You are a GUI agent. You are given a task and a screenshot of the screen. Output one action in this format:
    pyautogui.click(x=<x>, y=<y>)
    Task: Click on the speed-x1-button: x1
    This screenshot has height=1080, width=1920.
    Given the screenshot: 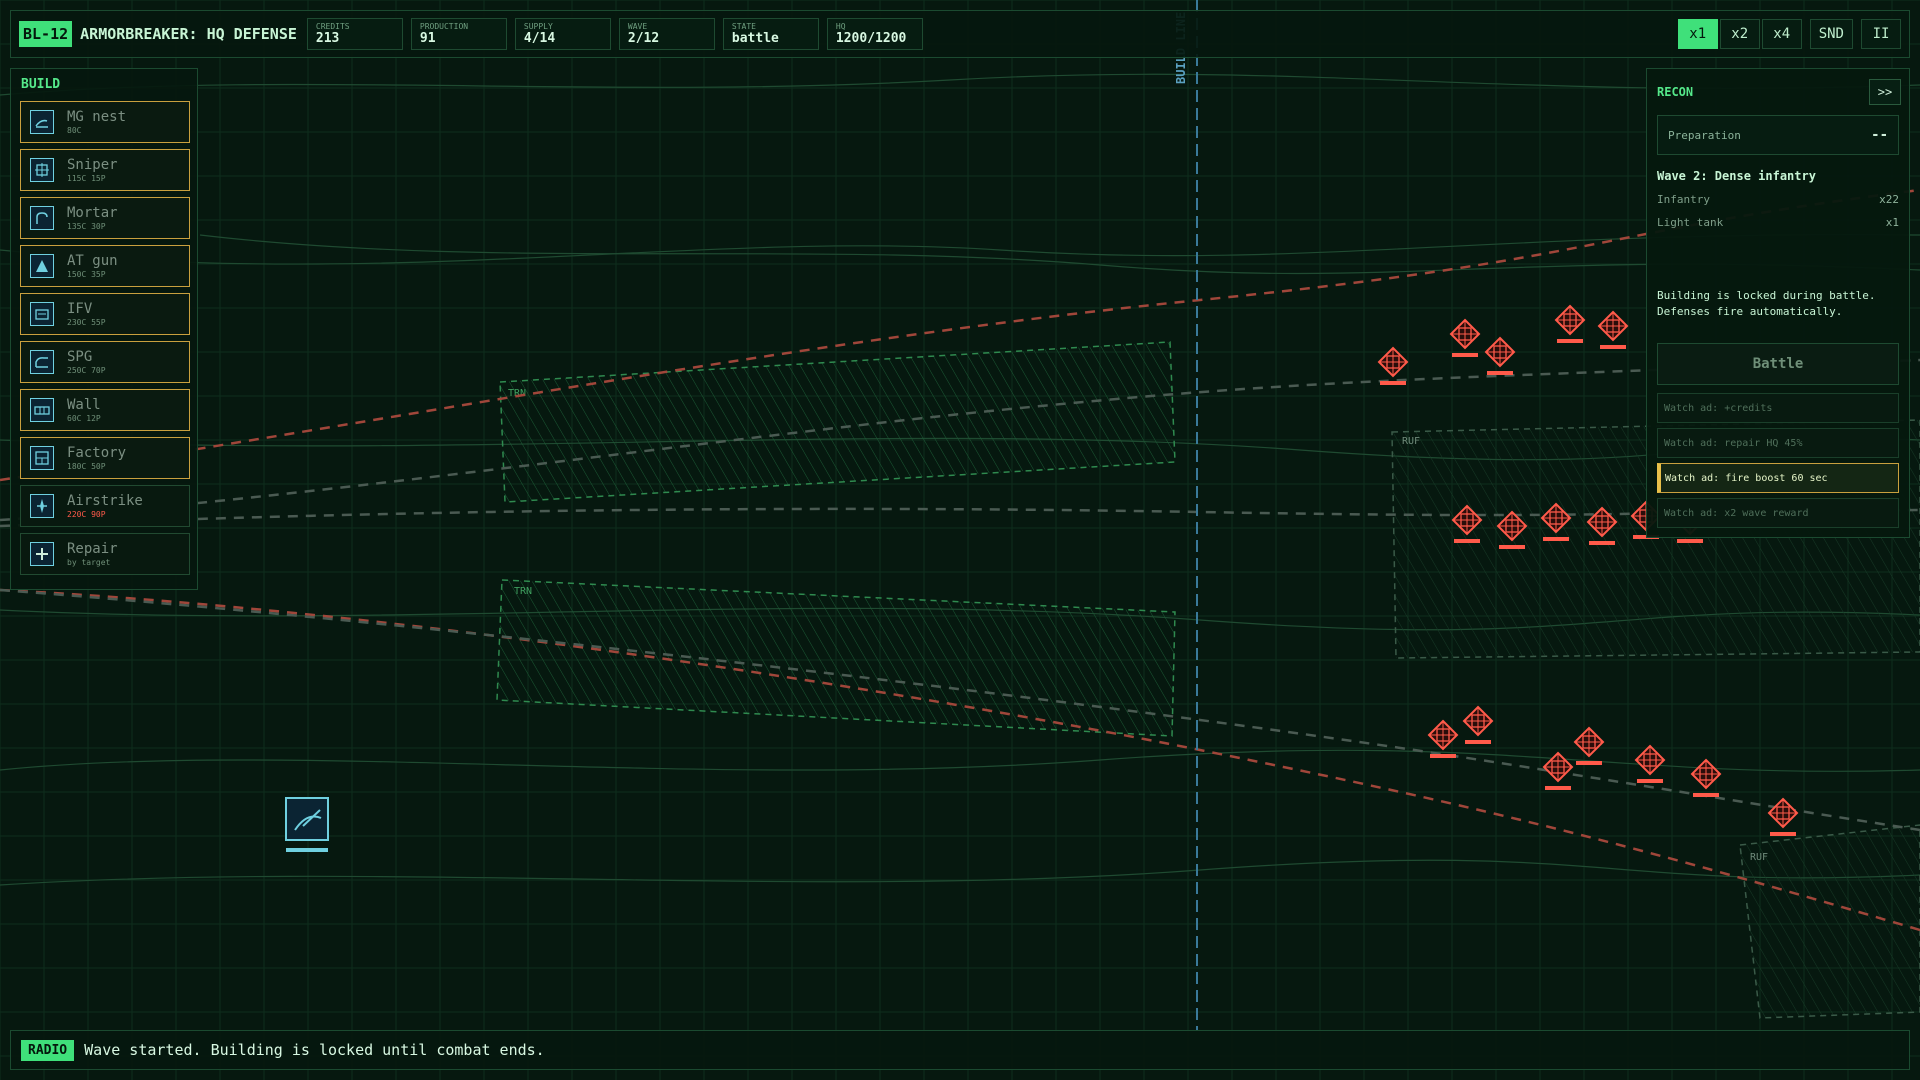 What is the action you would take?
    pyautogui.click(x=1697, y=34)
    